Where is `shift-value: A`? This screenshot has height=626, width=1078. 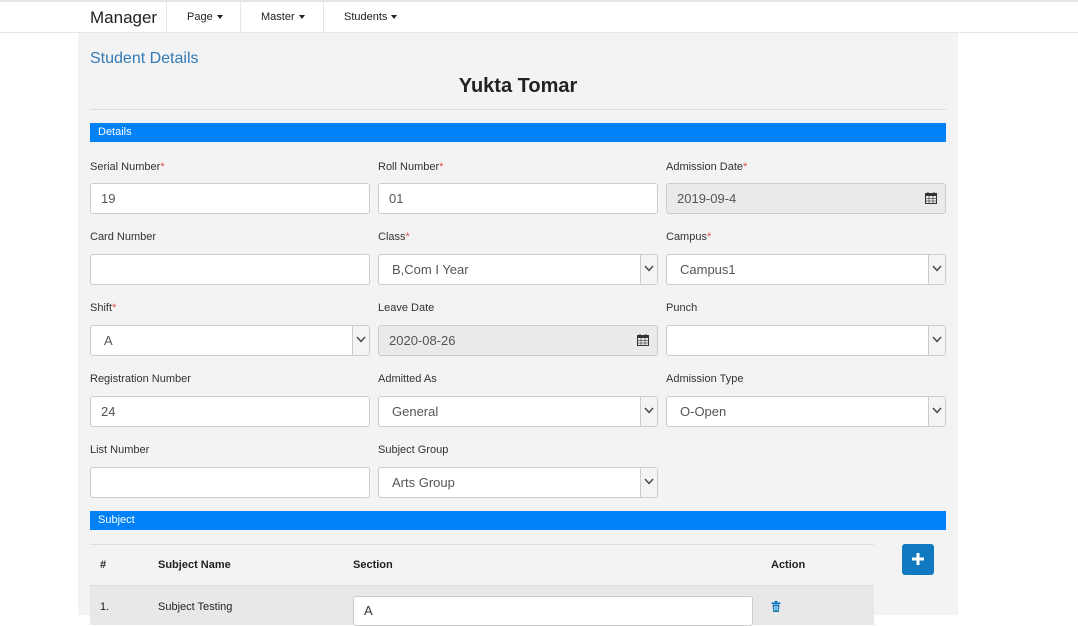 shift-value: A is located at coordinates (108, 340).